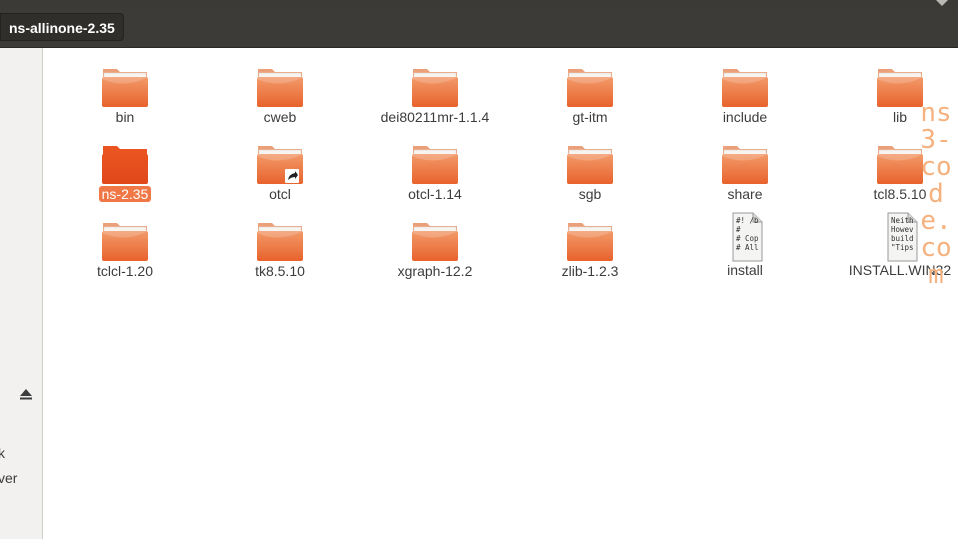  What do you see at coordinates (590, 271) in the screenshot?
I see `item-label: zlib-1.2.3` at bounding box center [590, 271].